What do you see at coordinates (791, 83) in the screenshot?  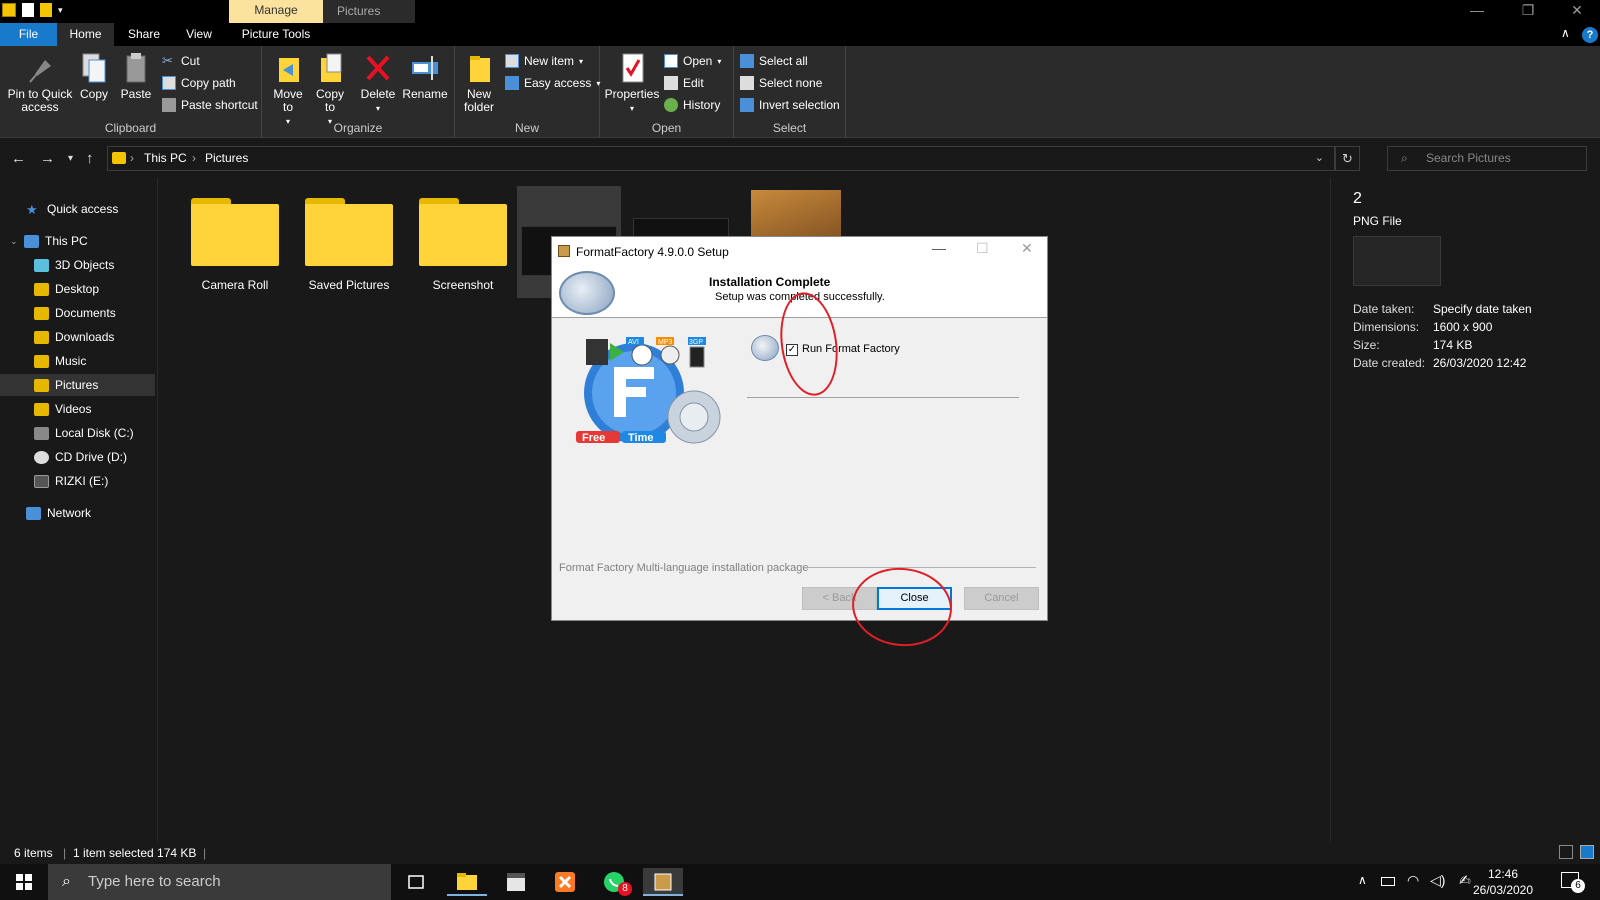 I see `select-none-label: Select none` at bounding box center [791, 83].